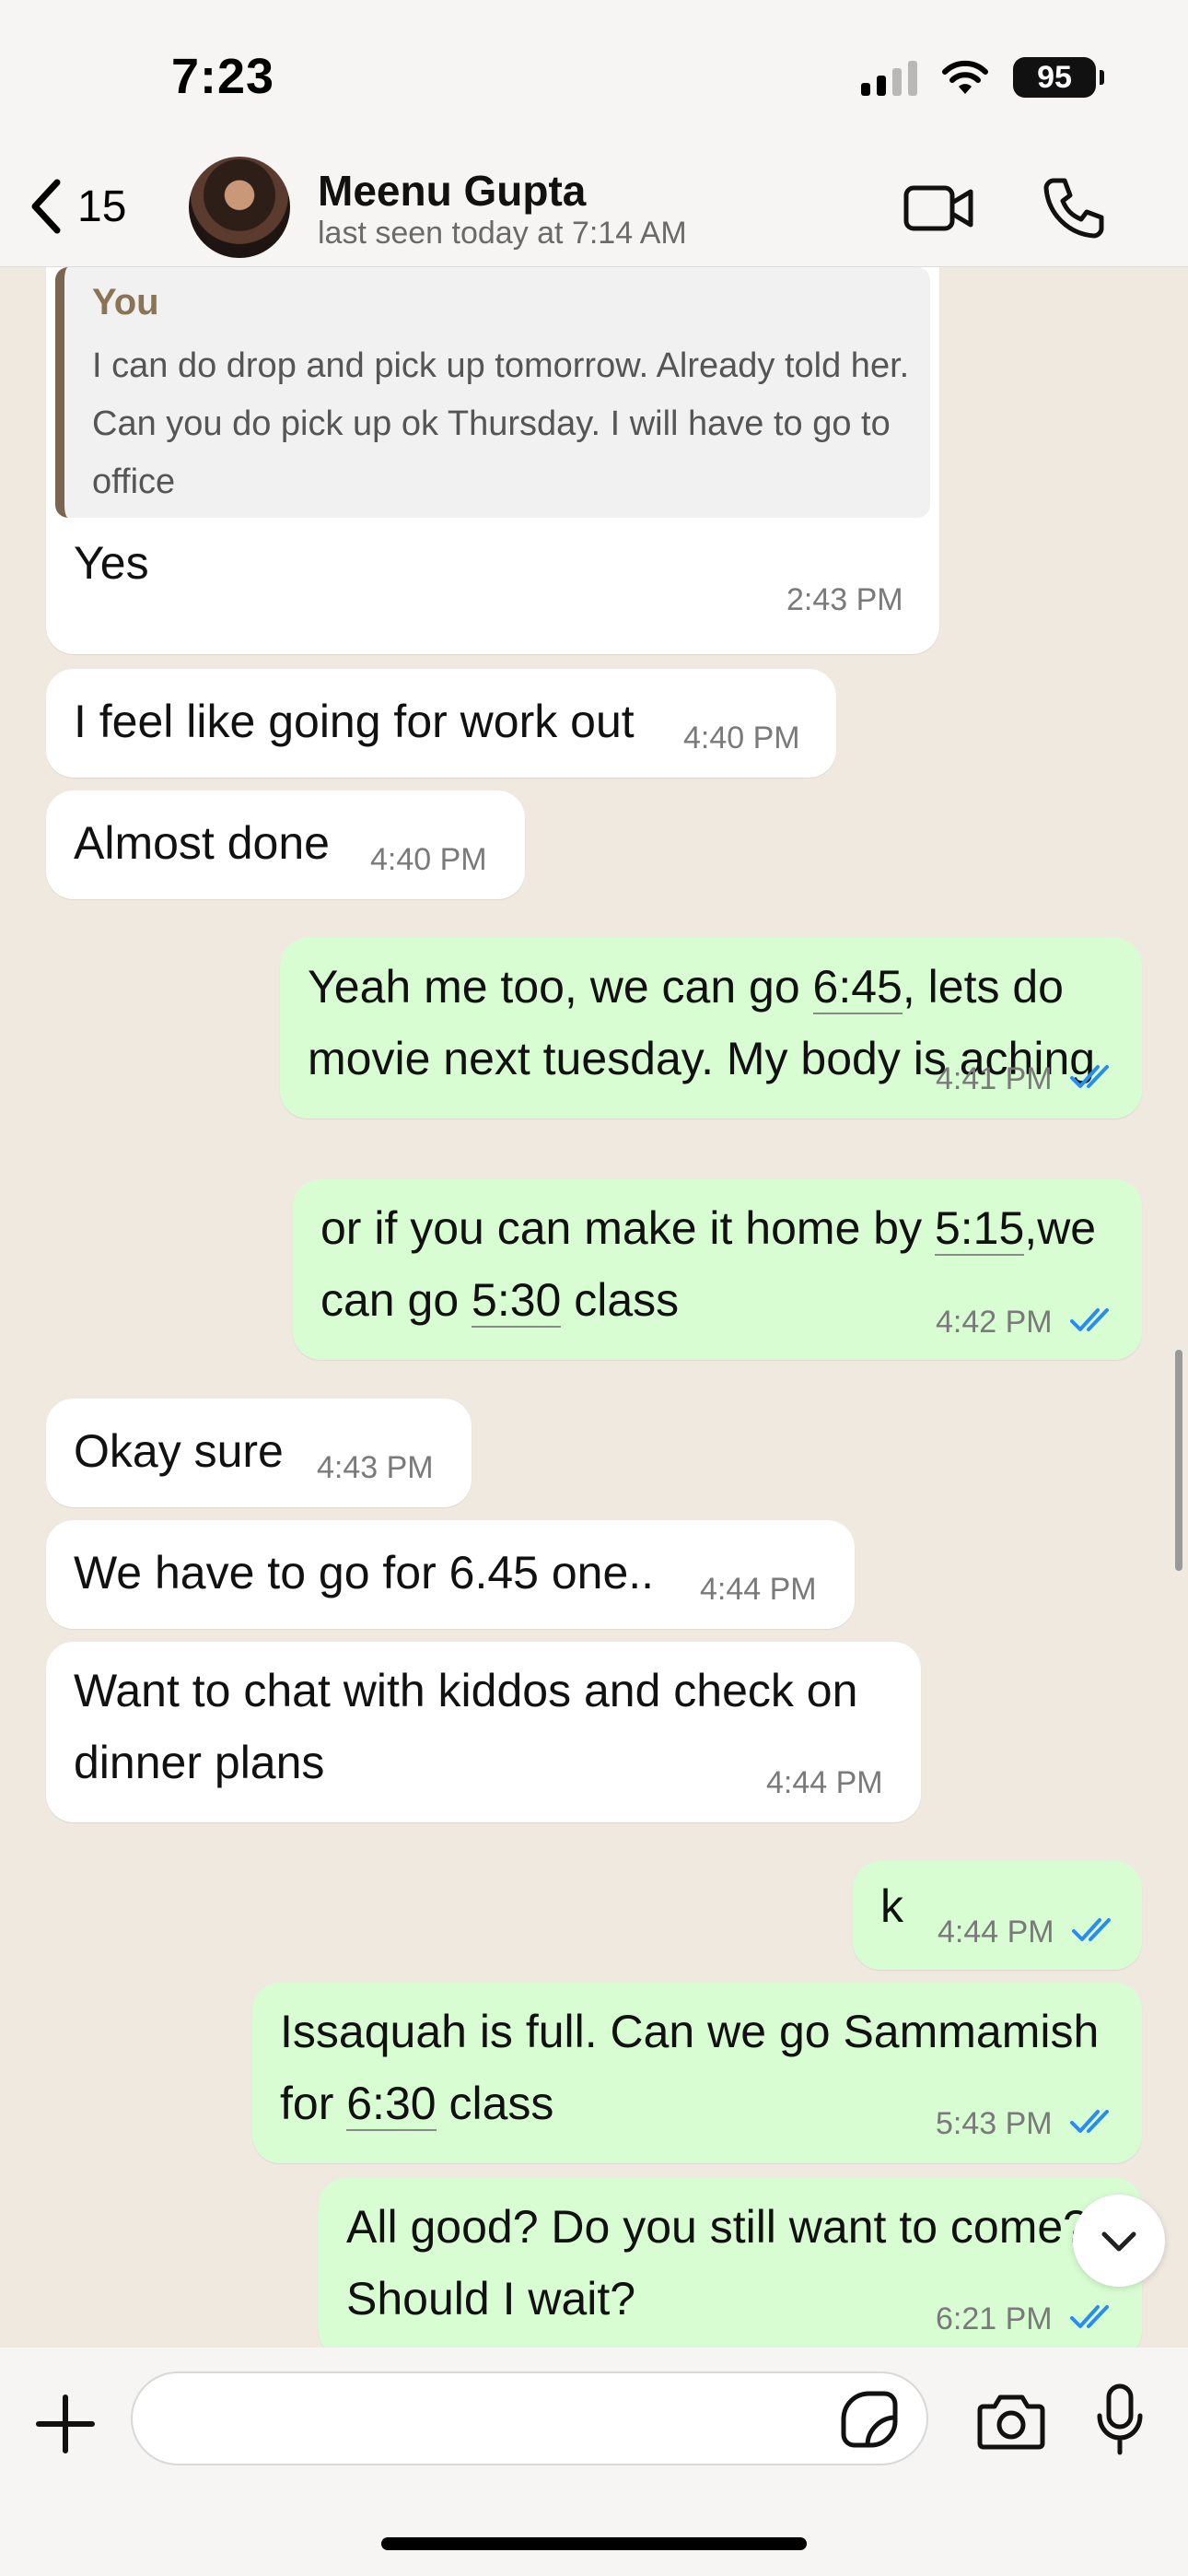 The width and height of the screenshot is (1188, 2576). I want to click on message-text-line: Want to chat with kiddos and check on, so click(466, 1690).